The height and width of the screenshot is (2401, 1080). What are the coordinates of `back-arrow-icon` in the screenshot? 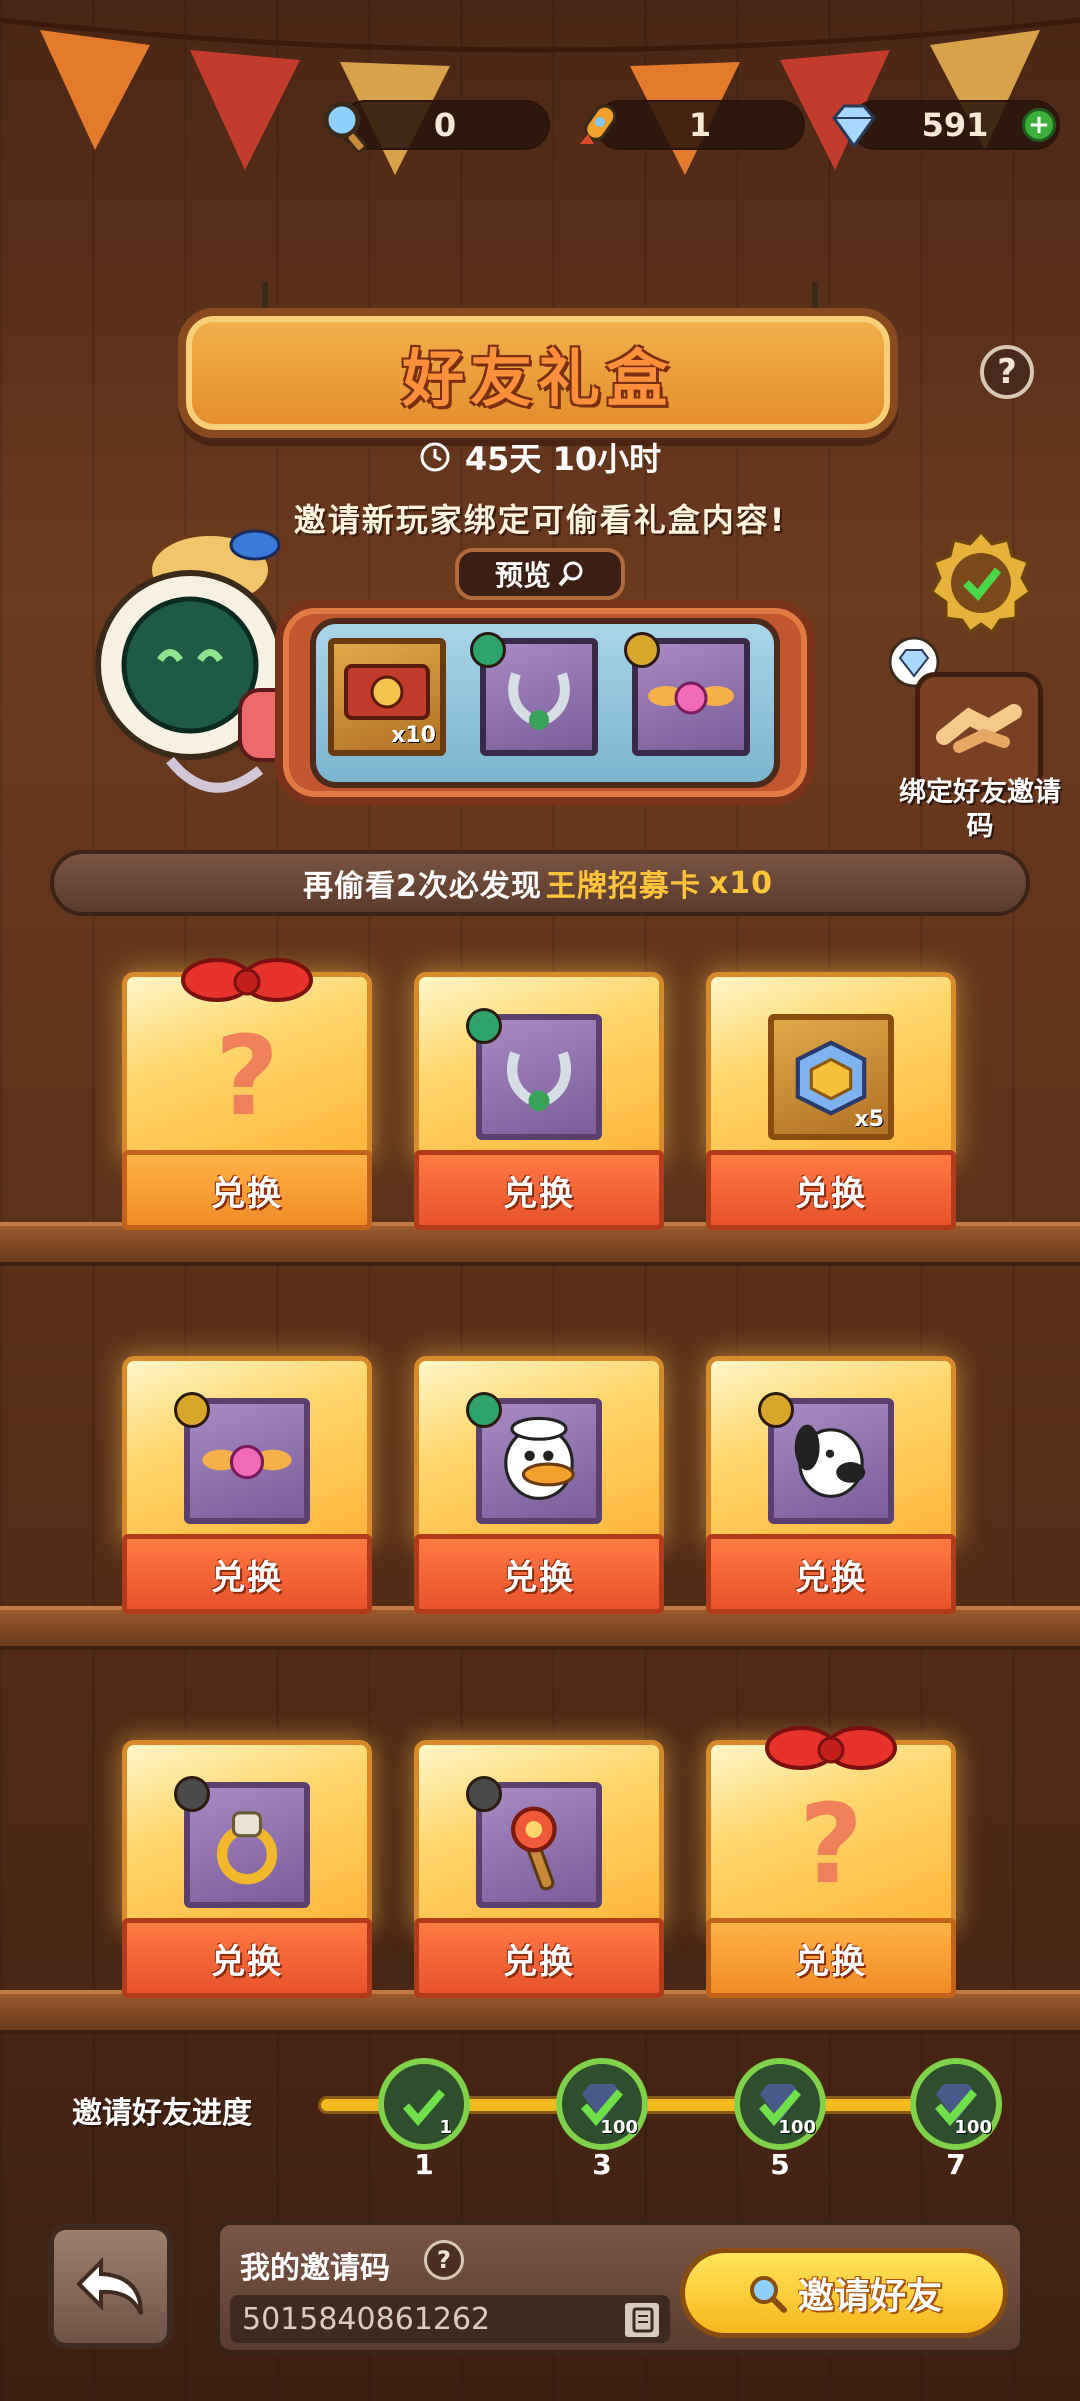 It's located at (109, 2285).